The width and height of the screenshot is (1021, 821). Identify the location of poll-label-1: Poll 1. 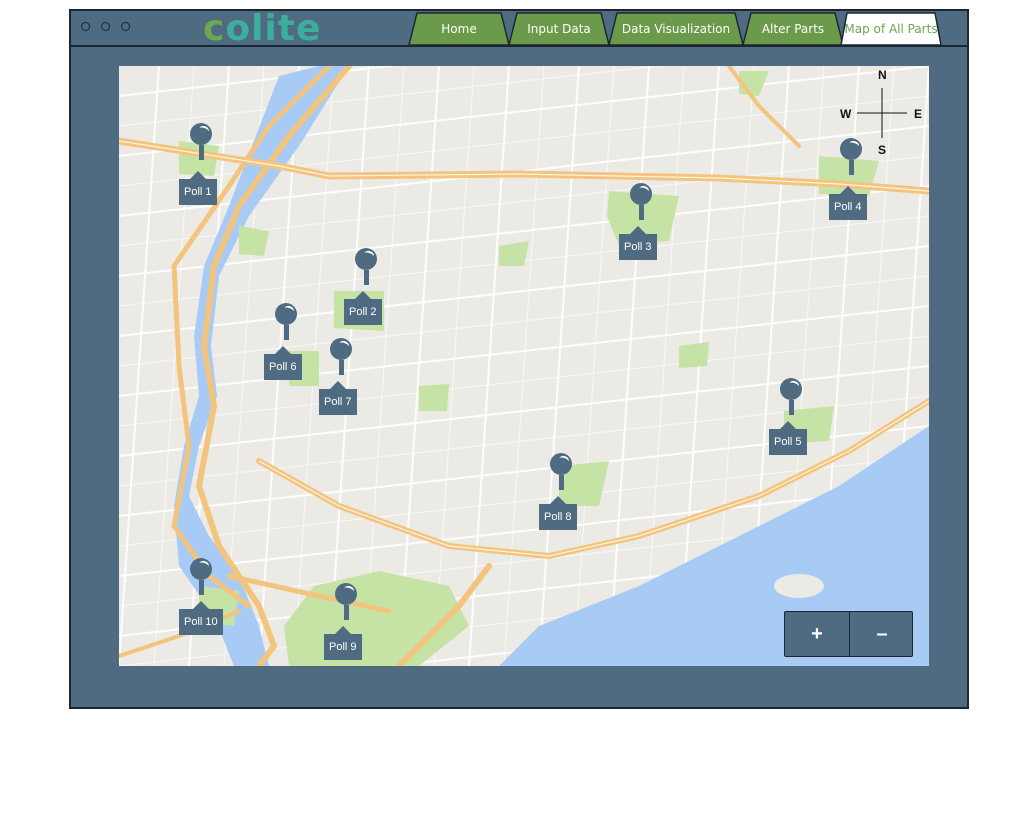
(198, 188).